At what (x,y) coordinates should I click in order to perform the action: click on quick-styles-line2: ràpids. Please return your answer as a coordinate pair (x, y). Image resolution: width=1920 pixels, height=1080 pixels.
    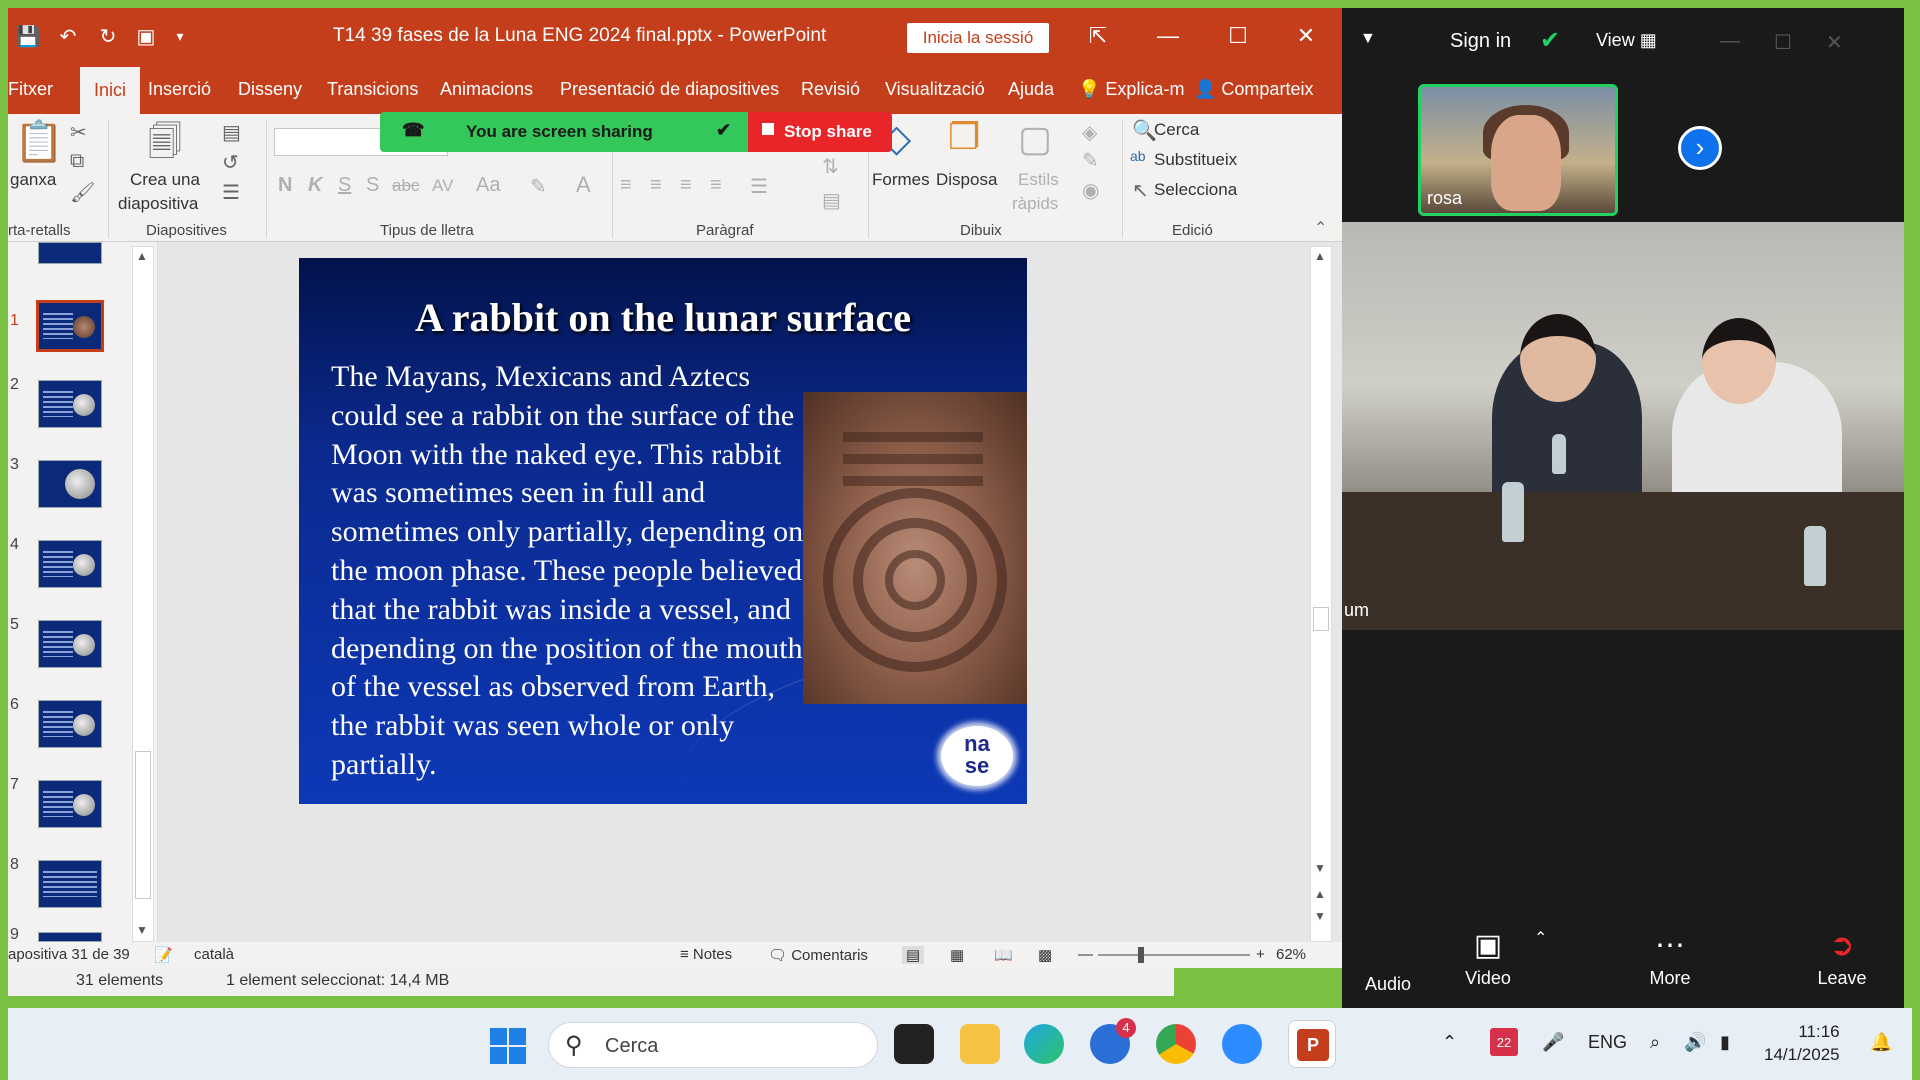
    Looking at the image, I should click on (1035, 204).